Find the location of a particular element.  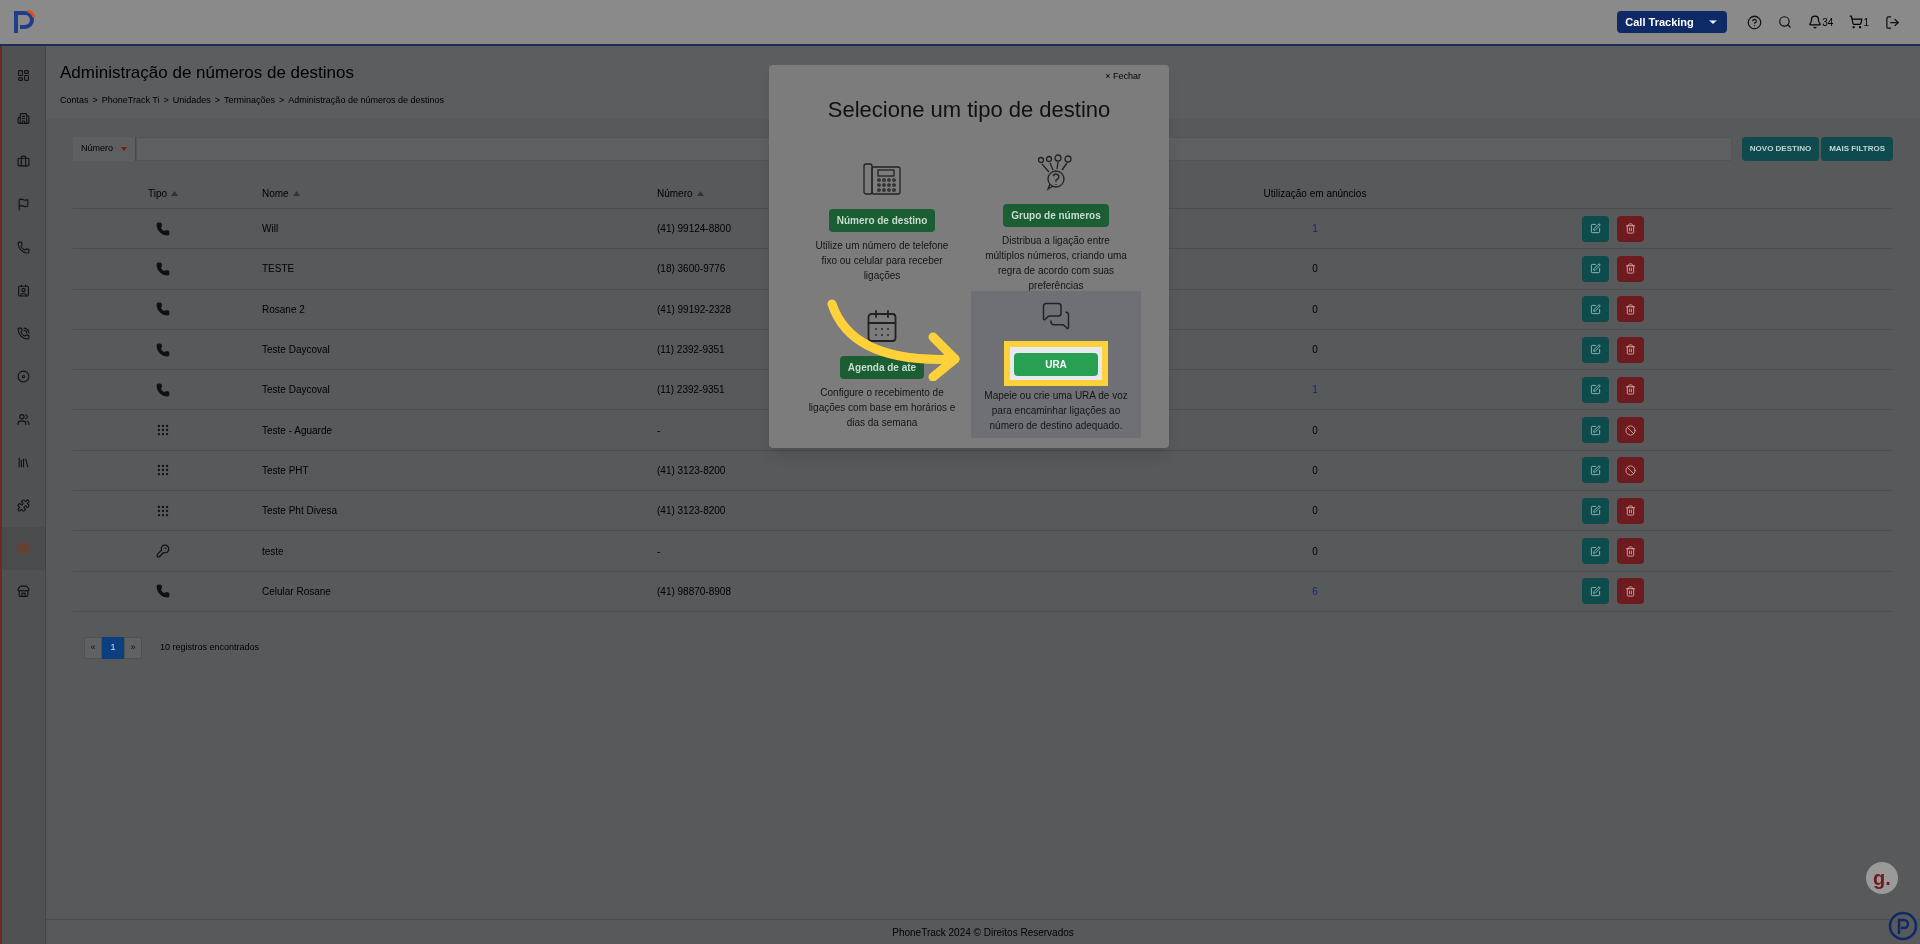

product-select: Call Tracking is located at coordinates (1672, 22).